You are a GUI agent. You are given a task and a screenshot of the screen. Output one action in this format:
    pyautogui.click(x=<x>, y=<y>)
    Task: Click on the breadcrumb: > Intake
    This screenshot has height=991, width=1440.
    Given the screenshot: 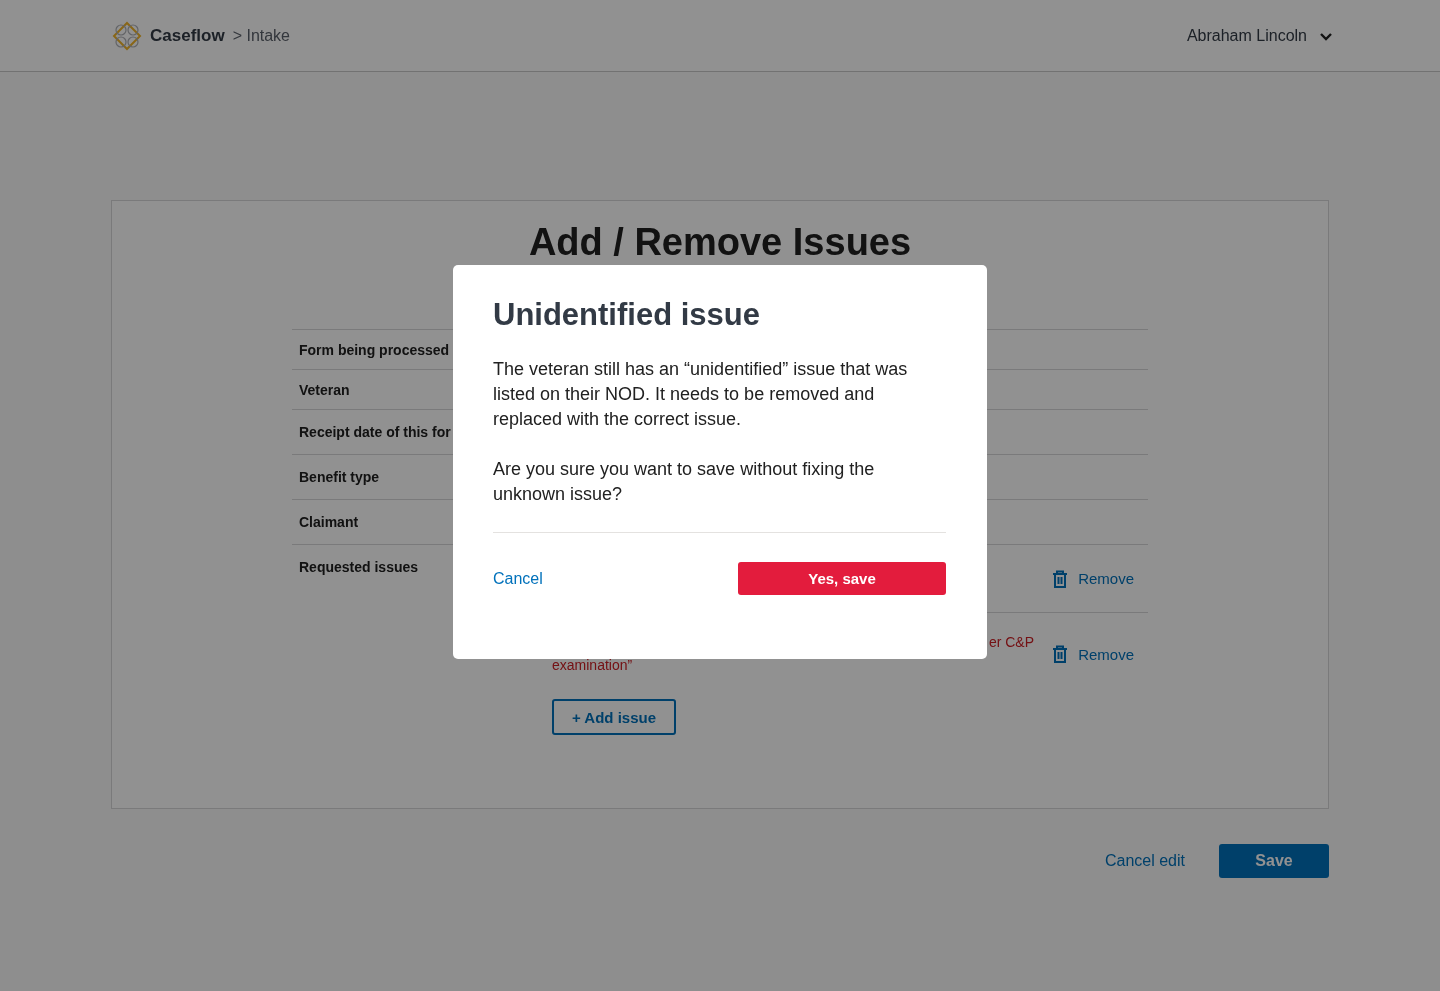 What is the action you would take?
    pyautogui.click(x=261, y=35)
    